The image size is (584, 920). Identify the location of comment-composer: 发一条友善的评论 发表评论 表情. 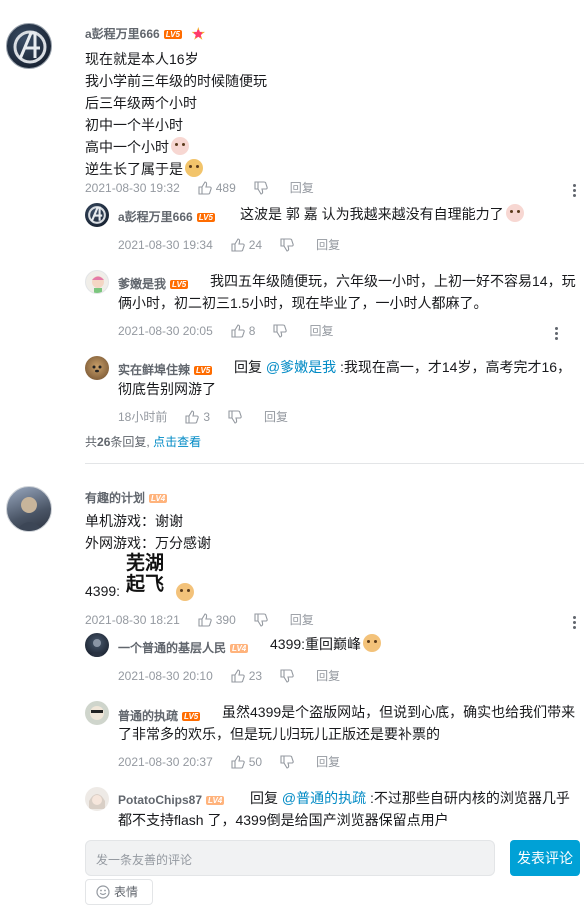
(292, 878).